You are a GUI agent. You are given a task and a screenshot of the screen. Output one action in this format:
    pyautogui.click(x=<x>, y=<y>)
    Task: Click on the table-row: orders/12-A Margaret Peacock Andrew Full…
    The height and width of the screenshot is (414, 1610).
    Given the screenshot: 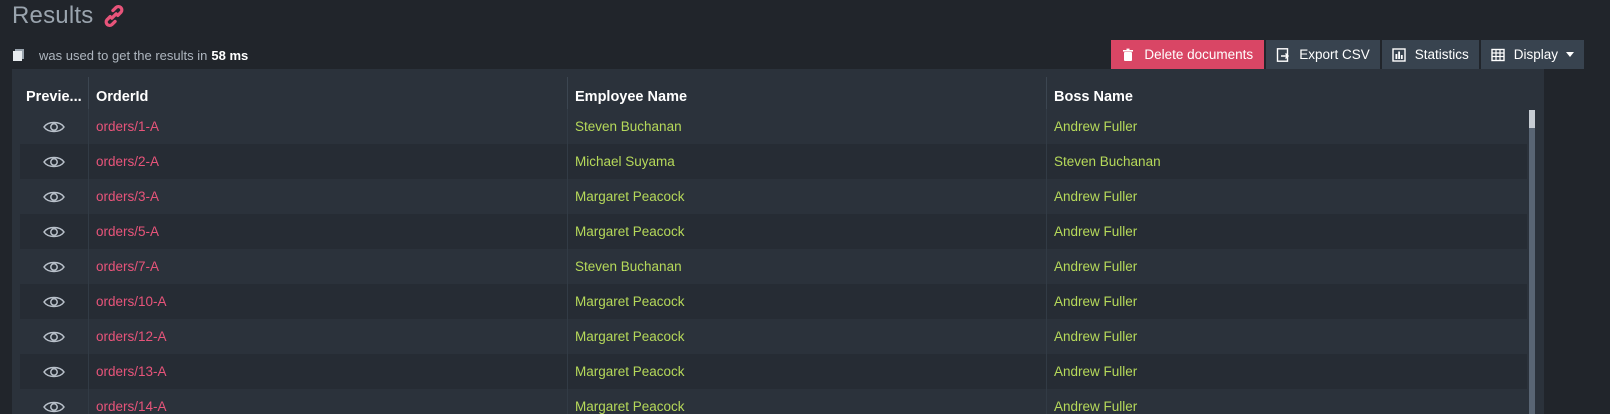 What is the action you would take?
    pyautogui.click(x=773, y=336)
    